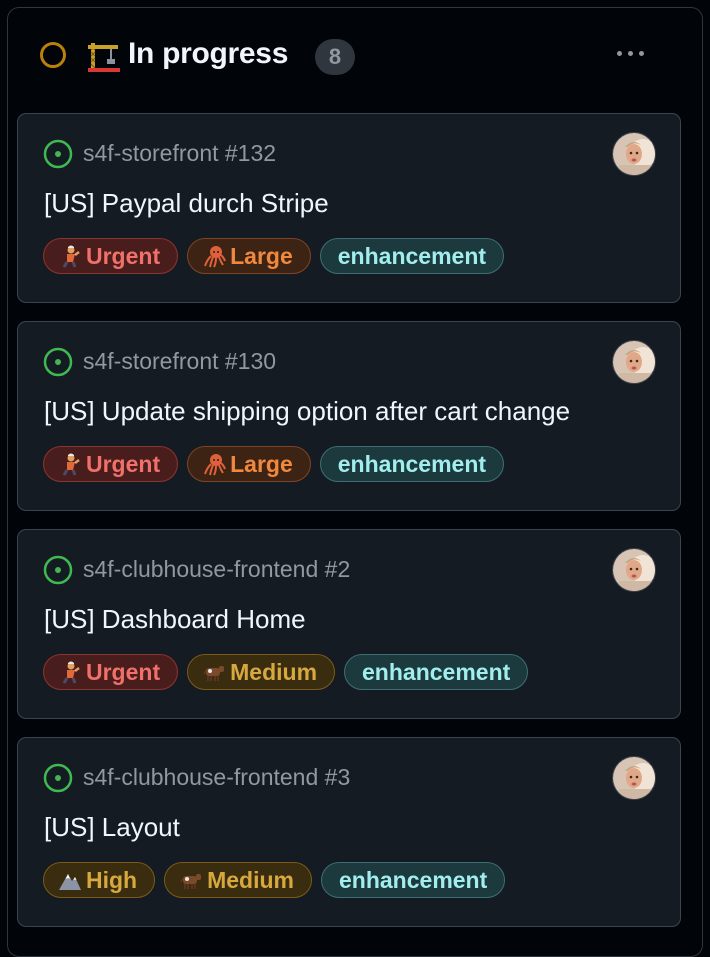  What do you see at coordinates (208, 53) in the screenshot?
I see `column-title: In progress` at bounding box center [208, 53].